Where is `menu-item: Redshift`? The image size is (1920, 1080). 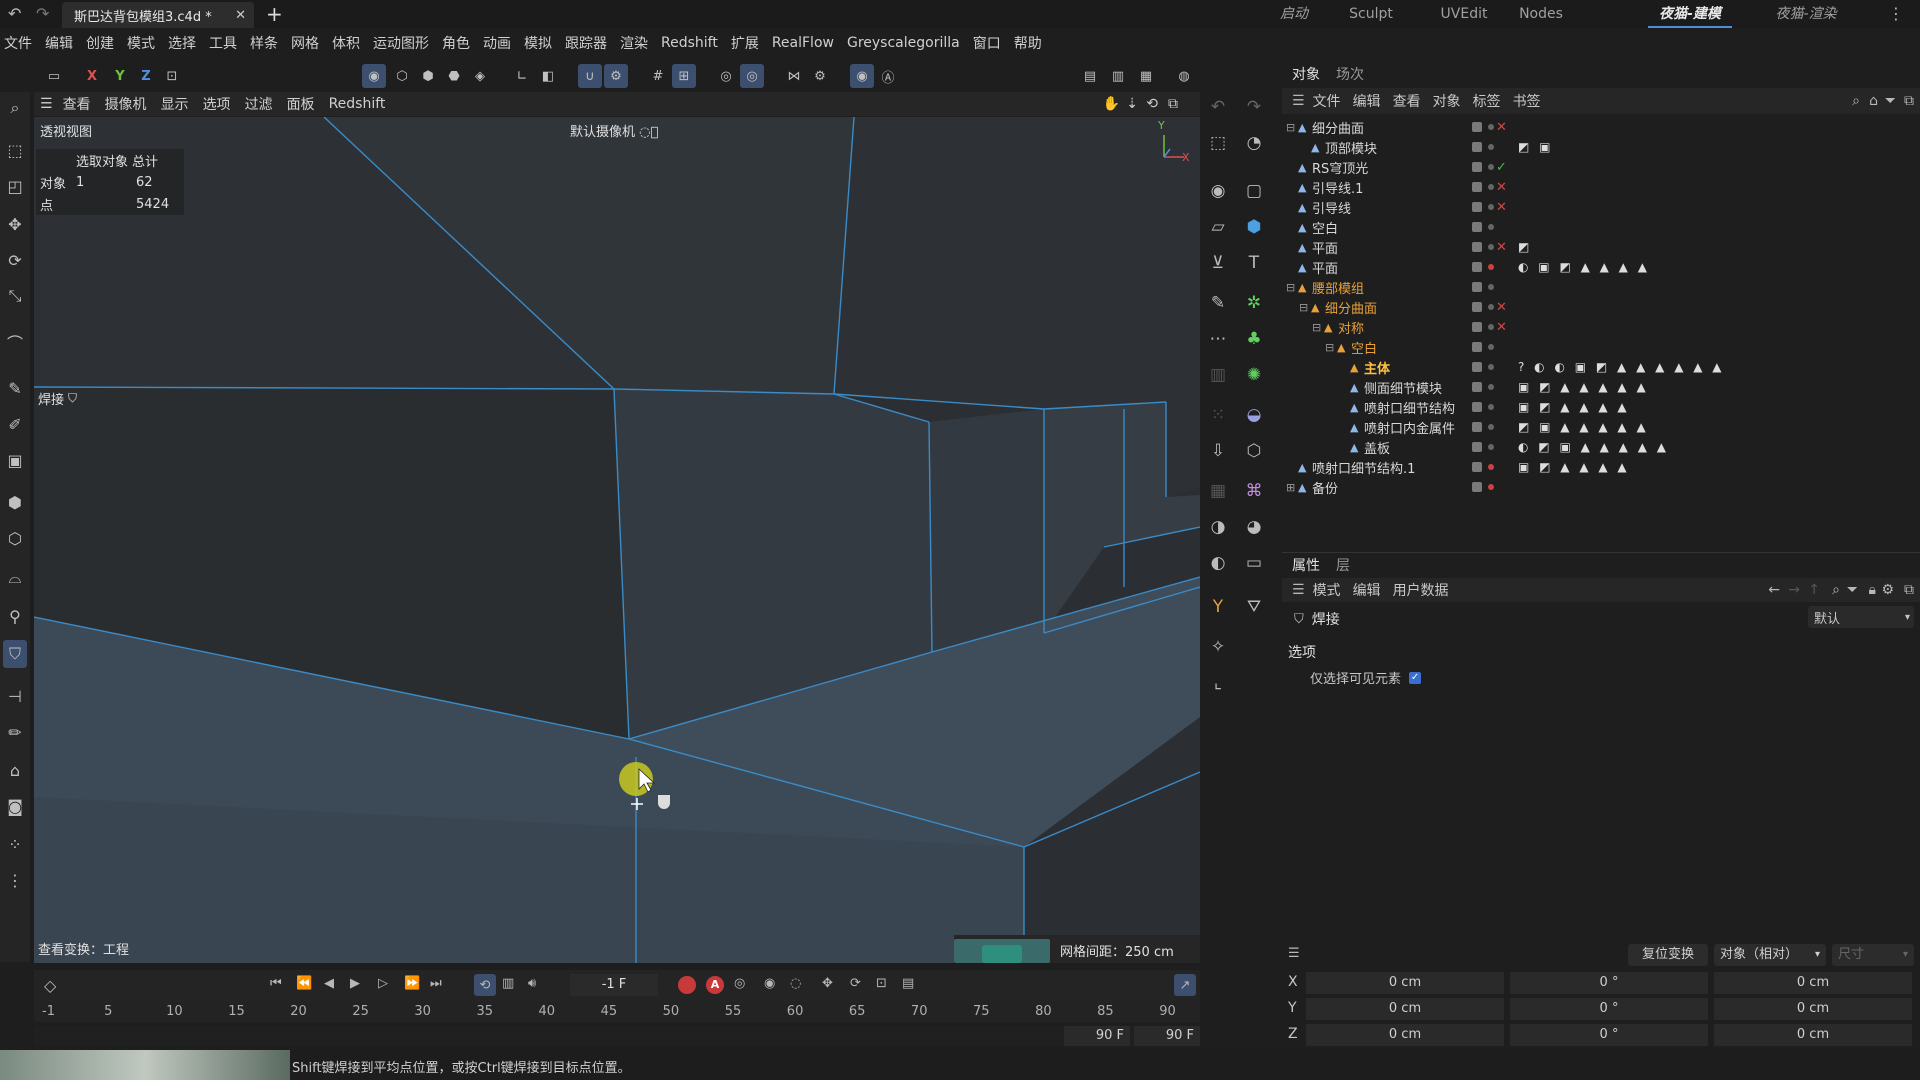 menu-item: Redshift is located at coordinates (689, 43).